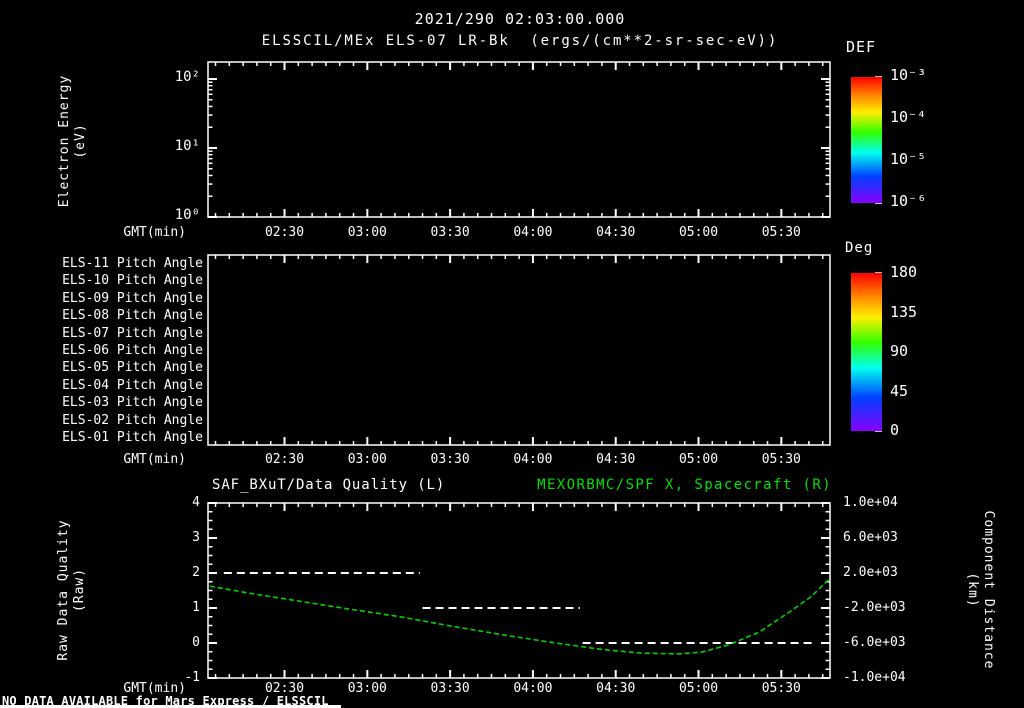 This screenshot has width=1024, height=708. I want to click on deg-cbar-tick-label: 180, so click(904, 272).